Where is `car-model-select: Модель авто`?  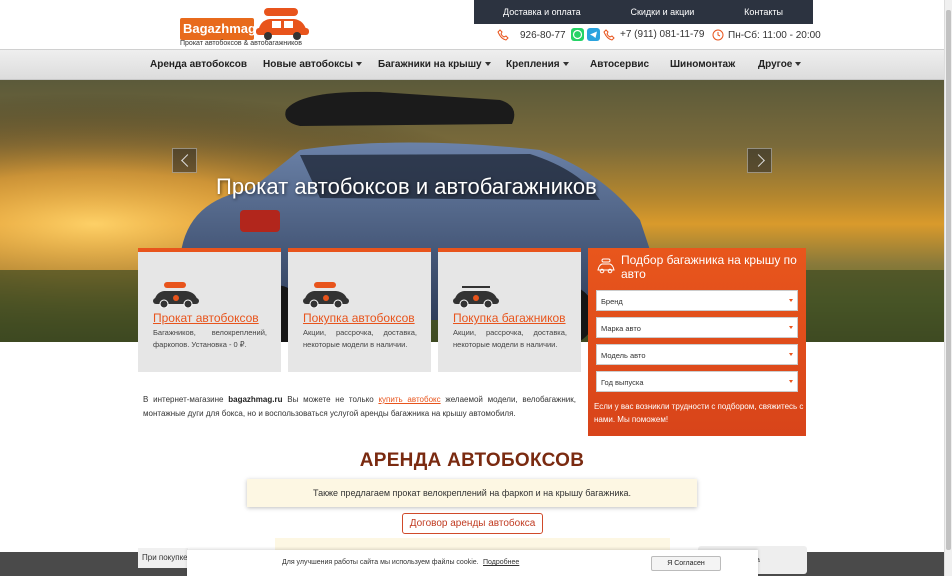 car-model-select: Модель авто is located at coordinates (697, 354).